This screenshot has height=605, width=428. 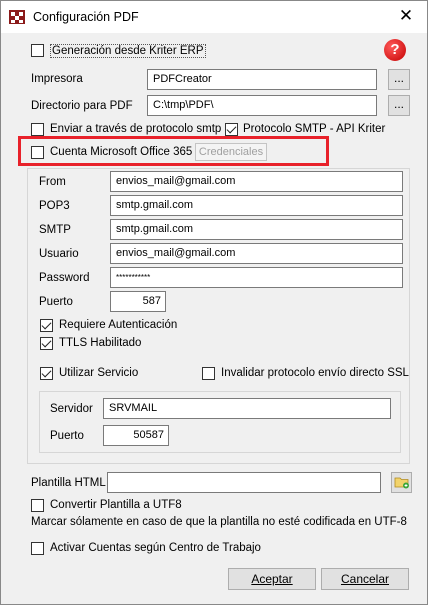 What do you see at coordinates (256, 181) in the screenshot?
I see `from-input: envios_mail@gmail.com` at bounding box center [256, 181].